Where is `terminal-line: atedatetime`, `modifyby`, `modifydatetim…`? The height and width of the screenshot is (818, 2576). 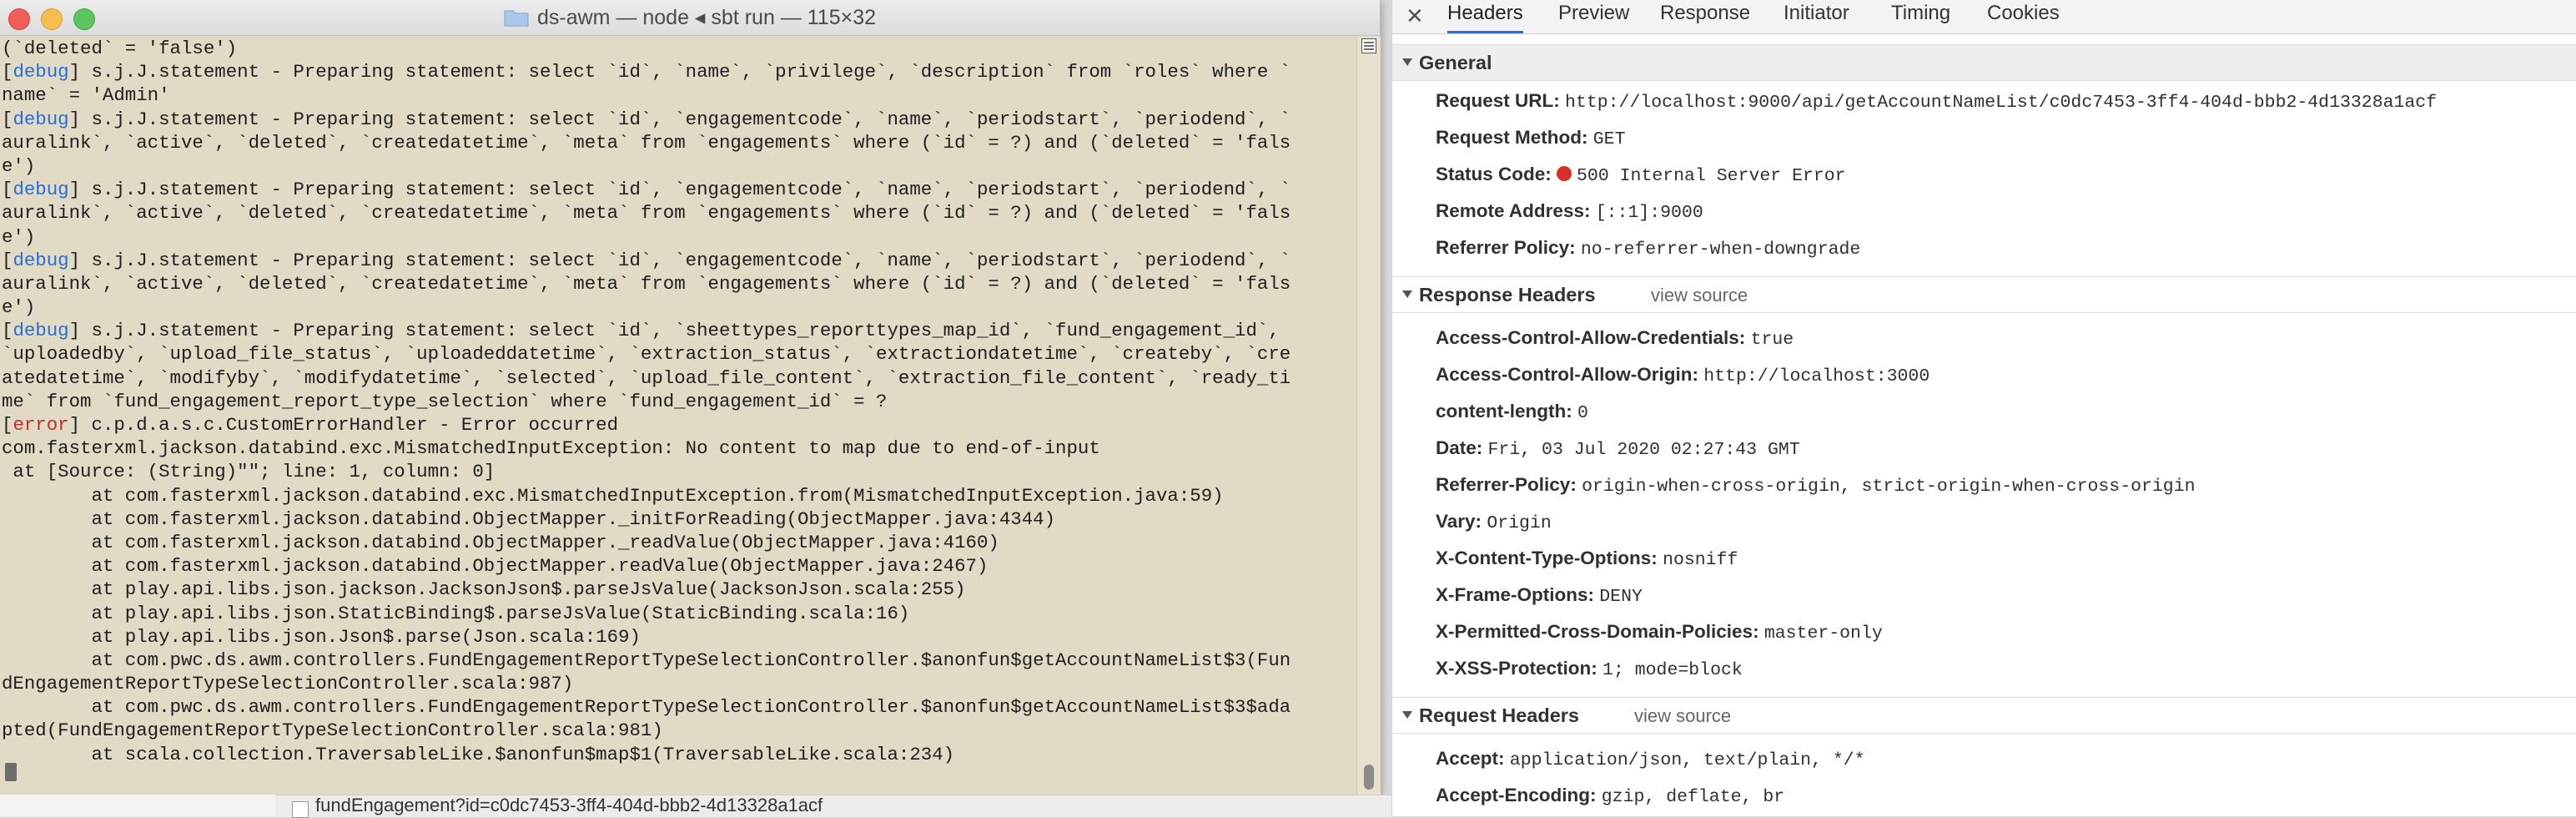 terminal-line: atedatetime`, `modifyby`, `modifydatetim… is located at coordinates (680, 378).